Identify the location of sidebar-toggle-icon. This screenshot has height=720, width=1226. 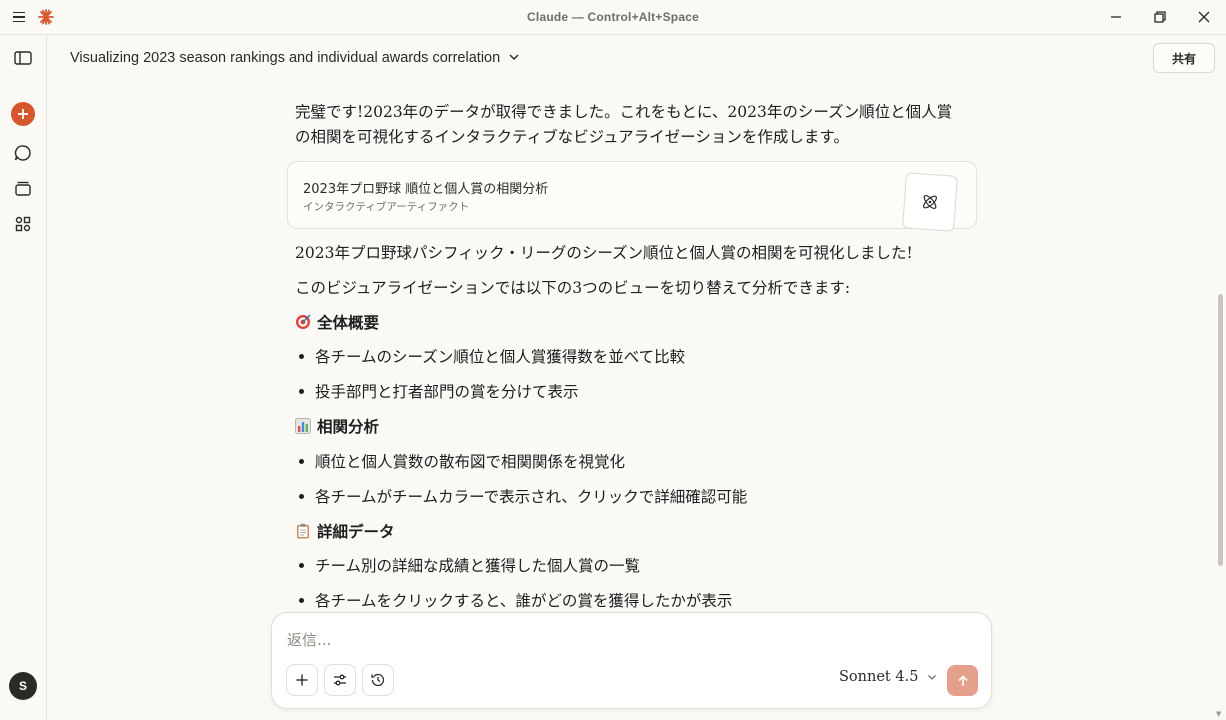
(23, 58).